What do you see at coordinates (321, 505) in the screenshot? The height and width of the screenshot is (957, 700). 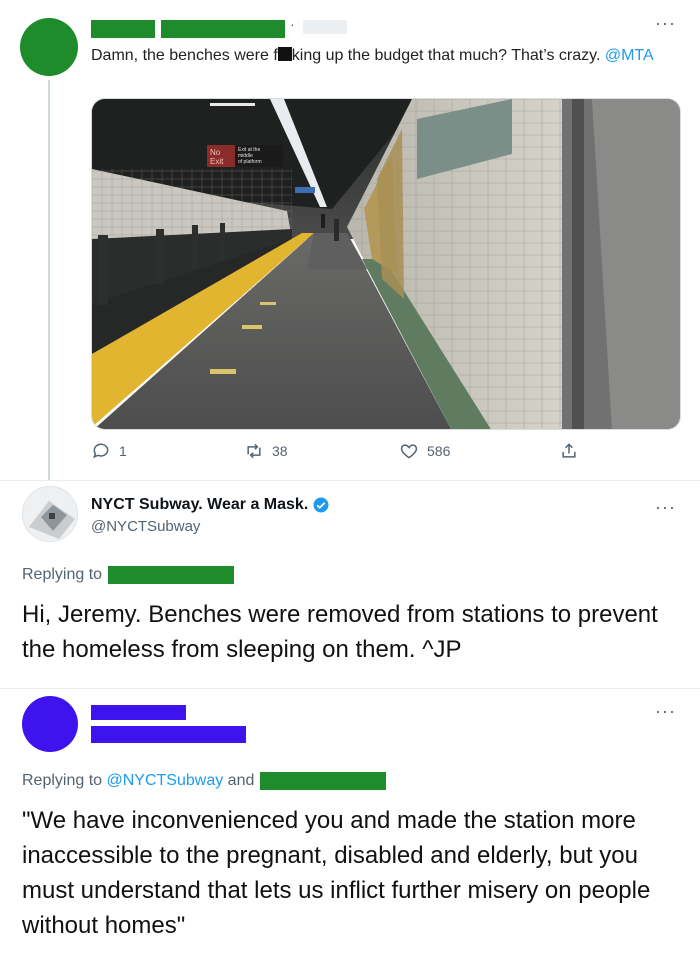 I see `verified-badge-icon` at bounding box center [321, 505].